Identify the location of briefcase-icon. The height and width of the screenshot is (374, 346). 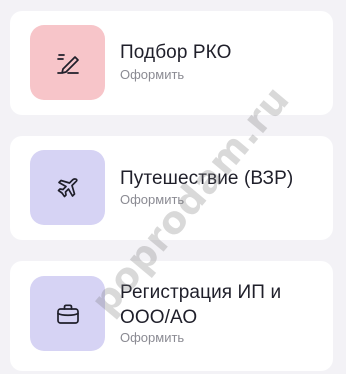
(67, 313).